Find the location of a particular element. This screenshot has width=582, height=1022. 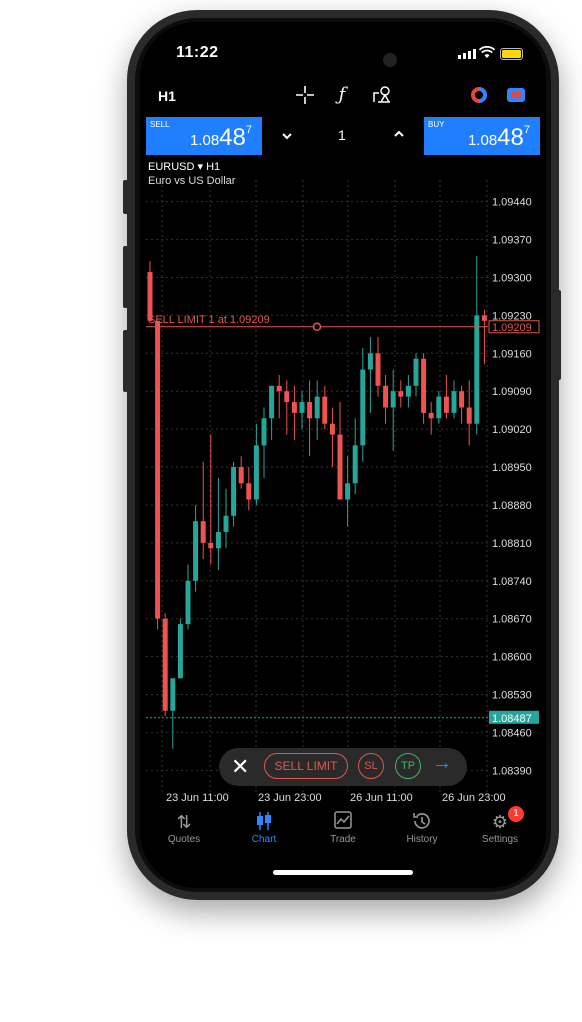

arrow-right-icon: → is located at coordinates (442, 763).